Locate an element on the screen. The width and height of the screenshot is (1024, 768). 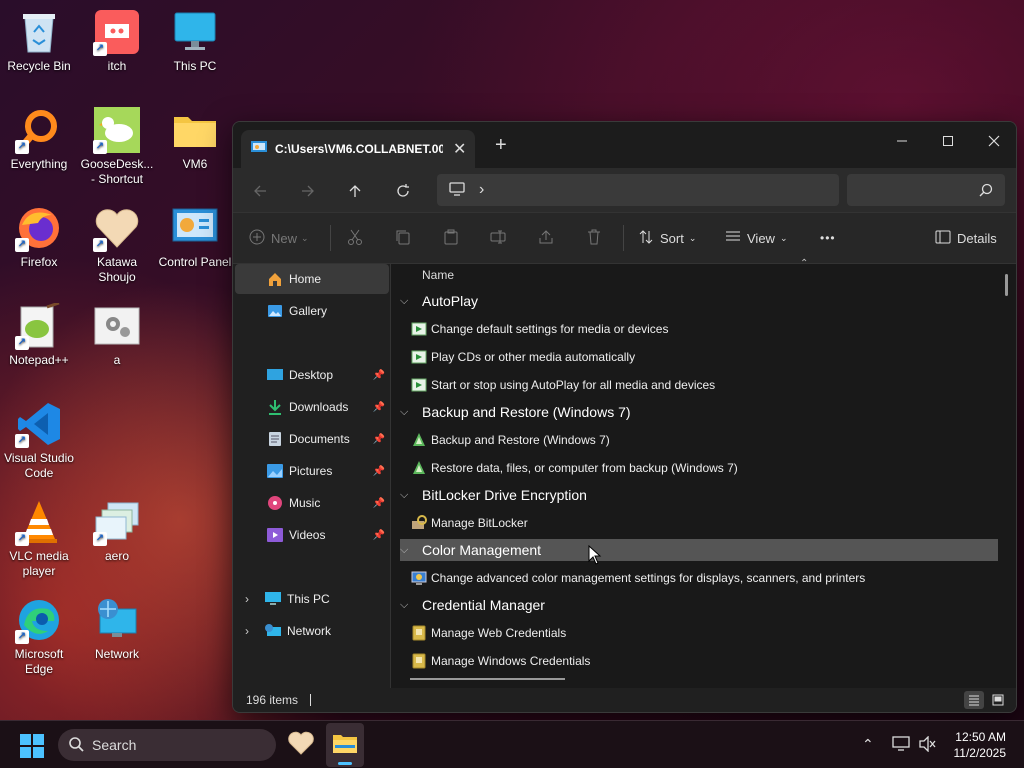
refresh-button is located at coordinates (403, 191).